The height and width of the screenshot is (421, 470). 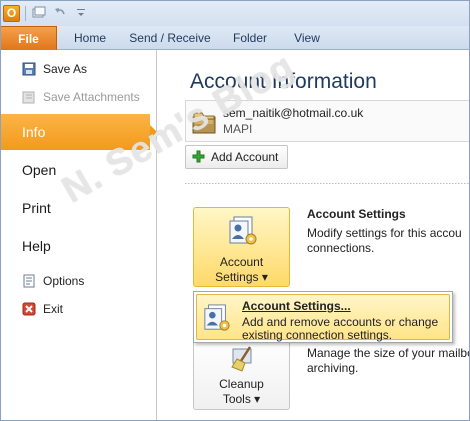 What do you see at coordinates (28, 38) in the screenshot?
I see `tab-file: File` at bounding box center [28, 38].